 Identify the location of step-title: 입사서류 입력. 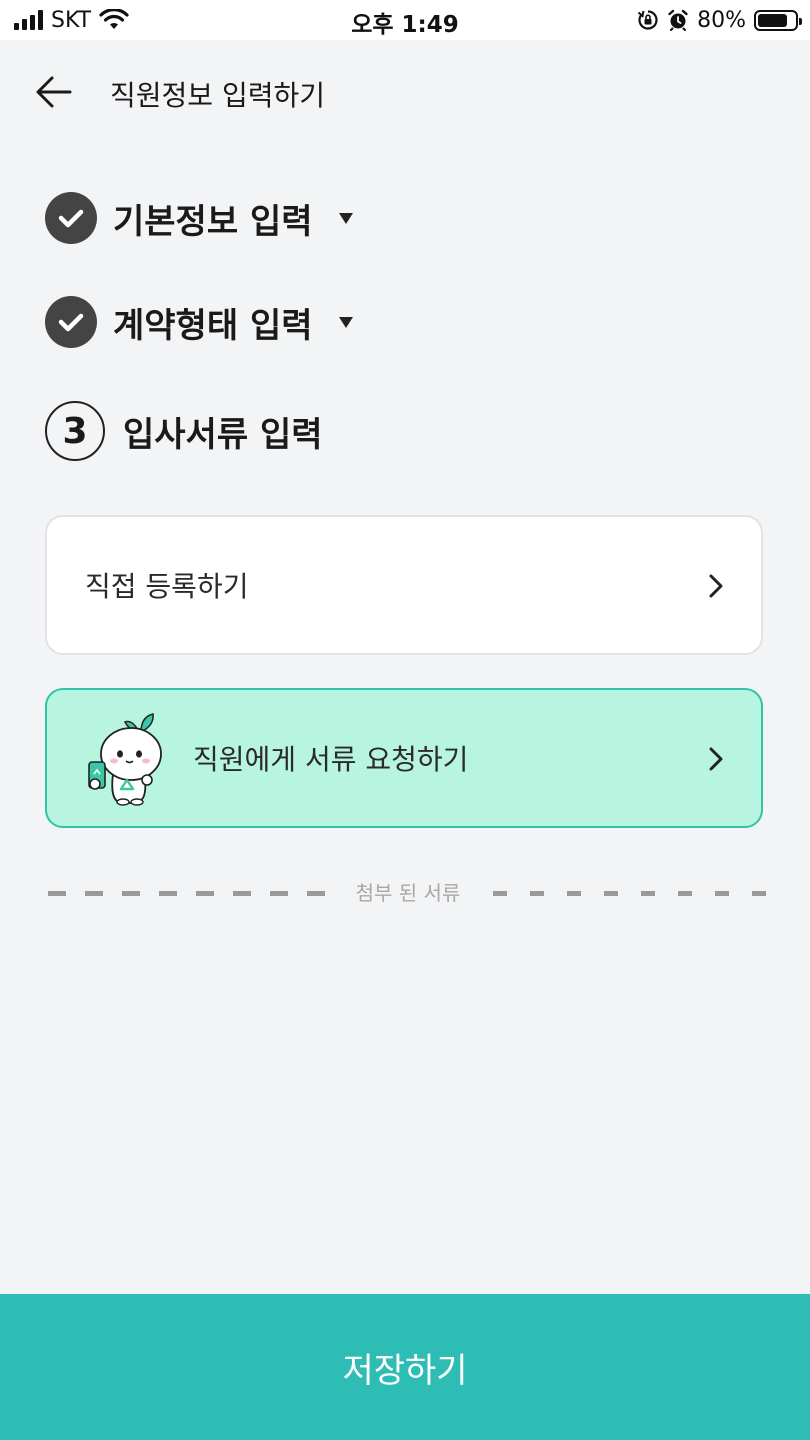
(223, 434).